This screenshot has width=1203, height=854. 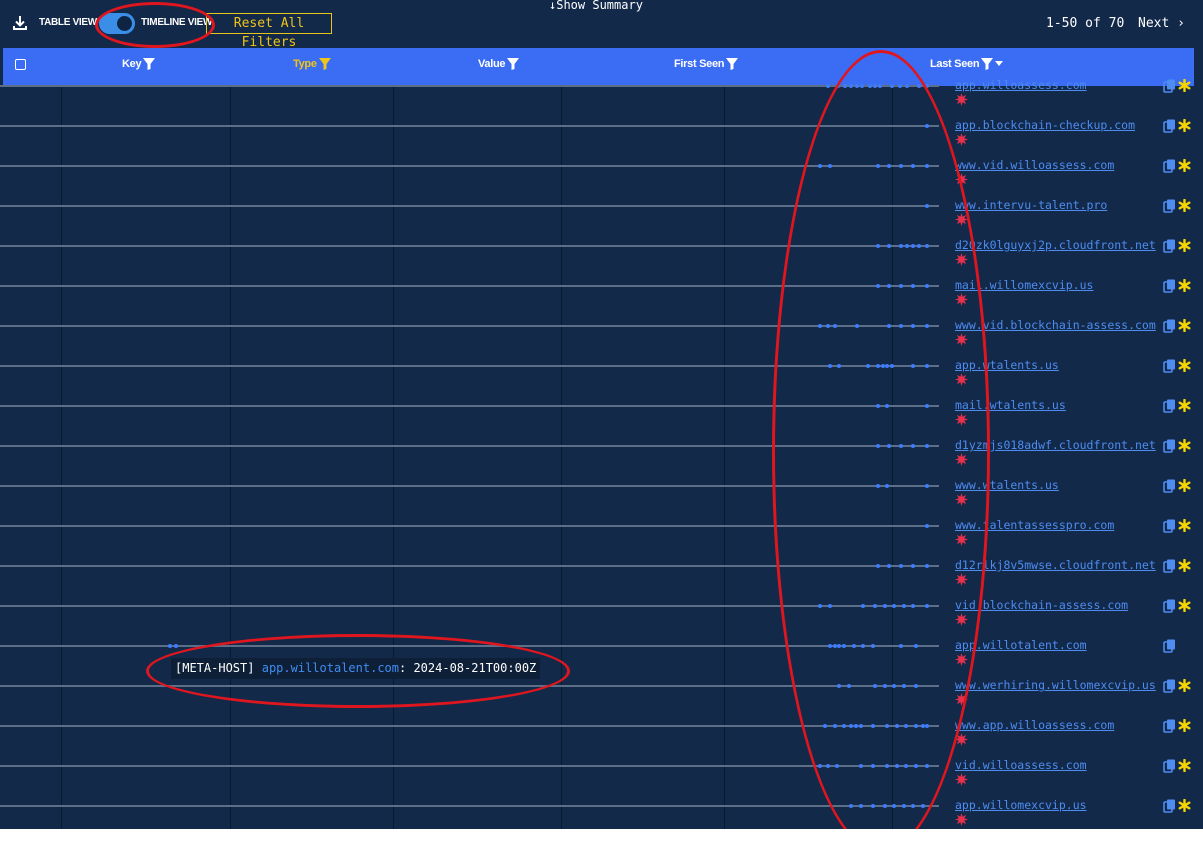 What do you see at coordinates (1010, 405) in the screenshot?
I see `host-link: mail.wtalents.us` at bounding box center [1010, 405].